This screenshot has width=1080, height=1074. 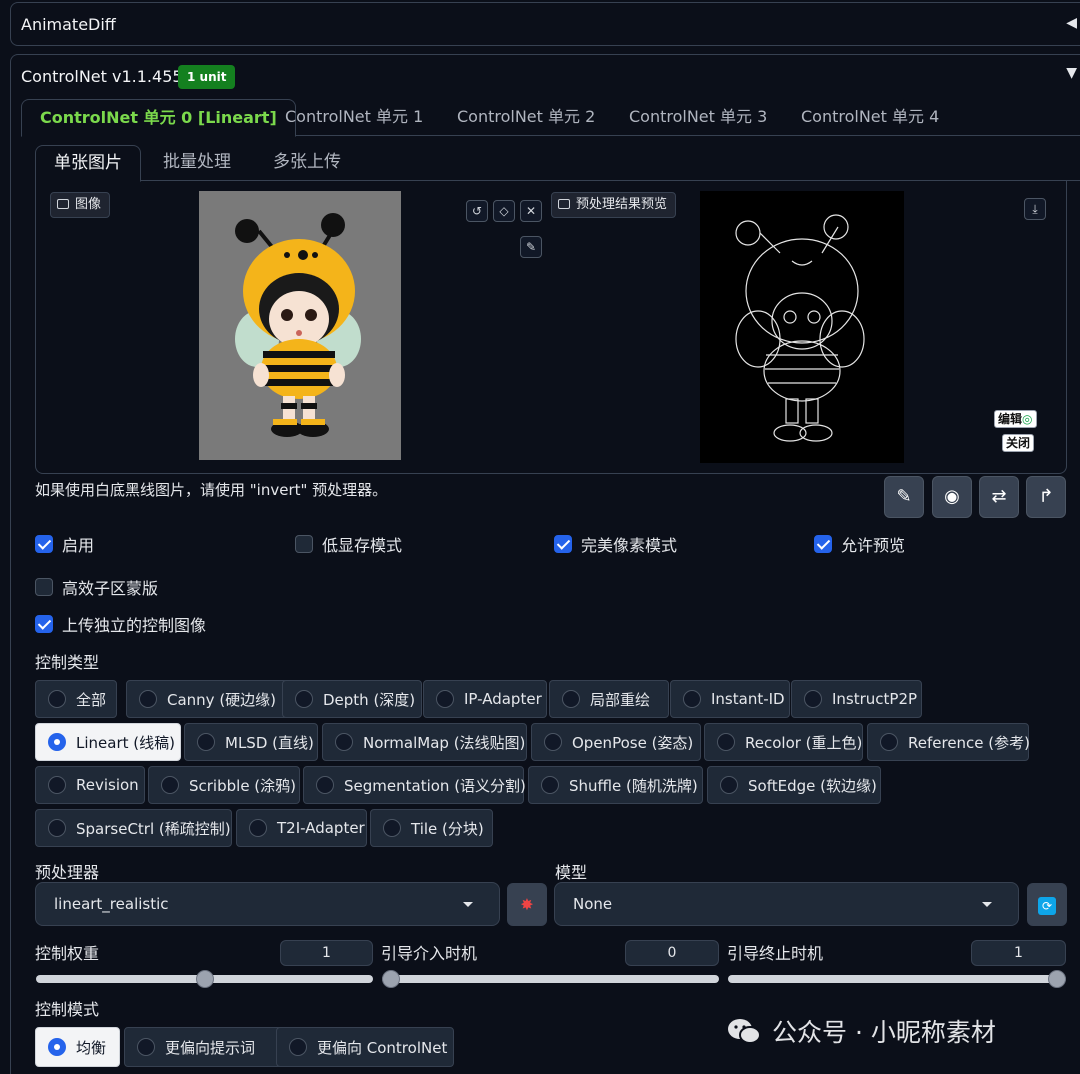 What do you see at coordinates (614, 205) in the screenshot?
I see `preview-image-label: 预处理结果预览` at bounding box center [614, 205].